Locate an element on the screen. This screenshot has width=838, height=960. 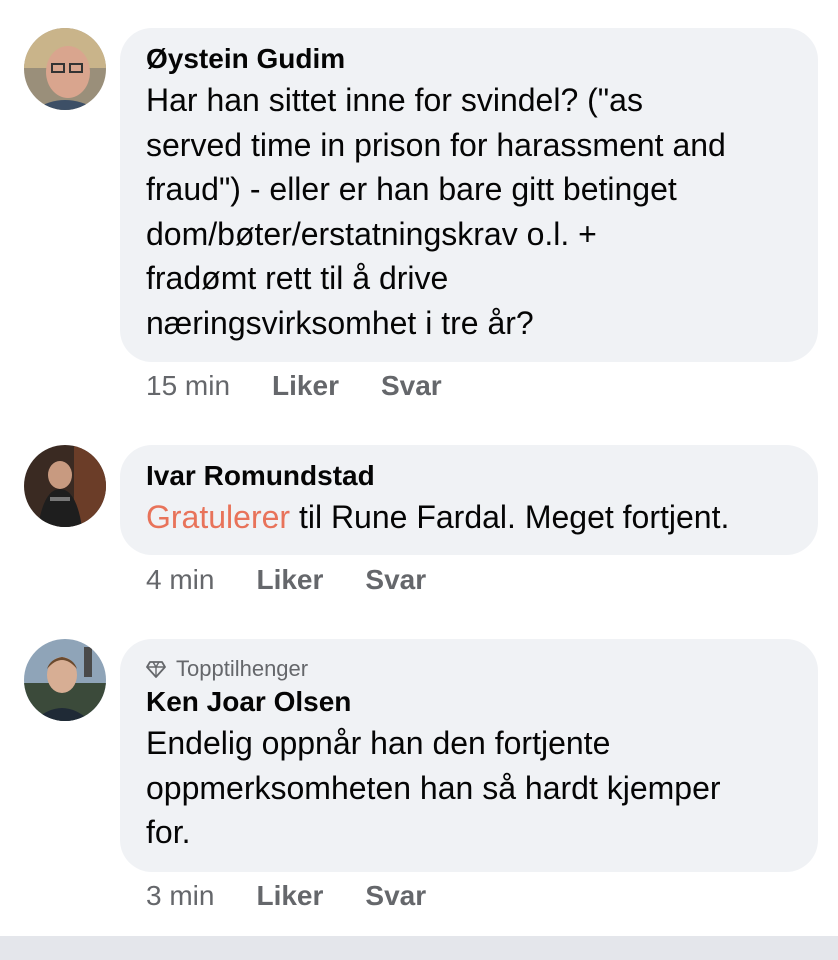
comment-text-line: for. is located at coordinates (168, 832).